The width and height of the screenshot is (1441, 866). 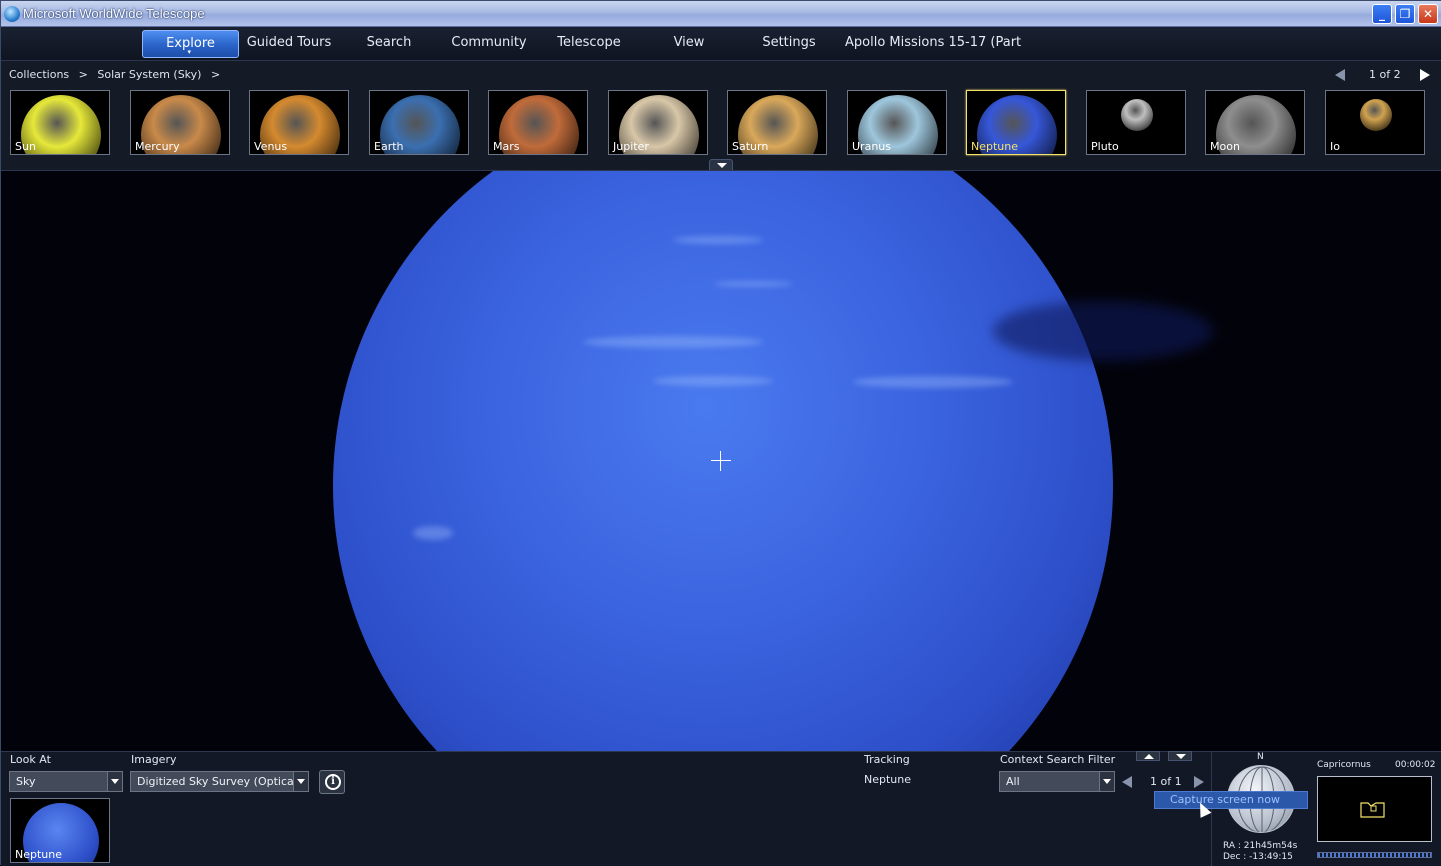 What do you see at coordinates (180, 122) in the screenshot?
I see `thumbnail-mercury: Mercury` at bounding box center [180, 122].